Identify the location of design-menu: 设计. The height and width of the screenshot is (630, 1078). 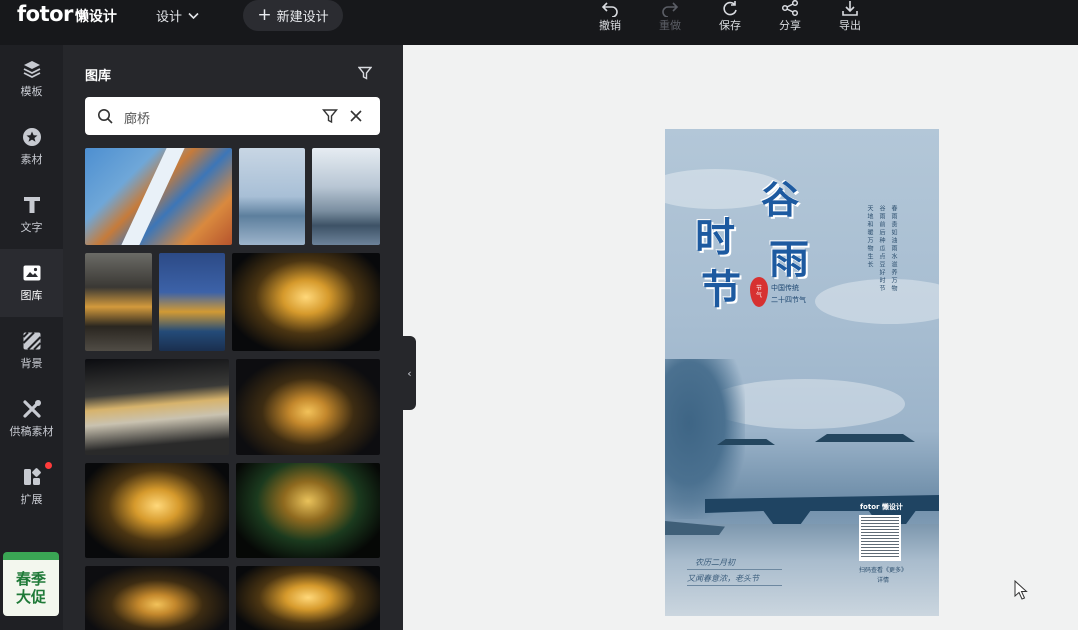
(177, 15).